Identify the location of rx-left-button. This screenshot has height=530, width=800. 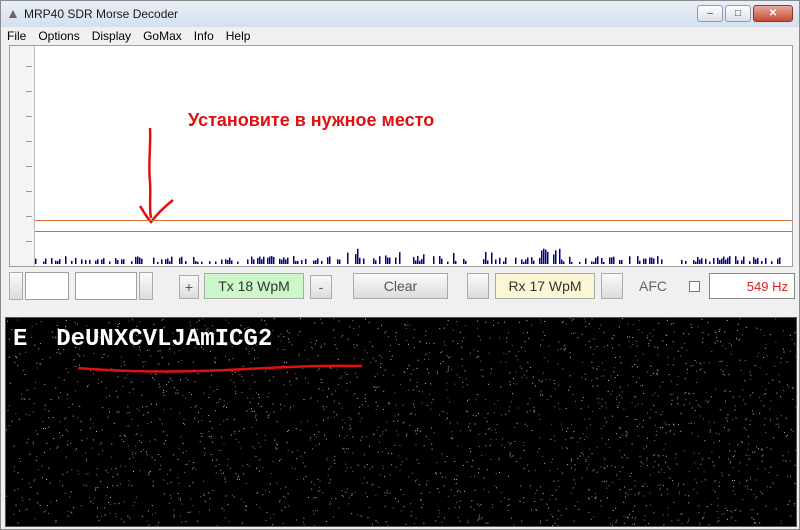
(478, 286).